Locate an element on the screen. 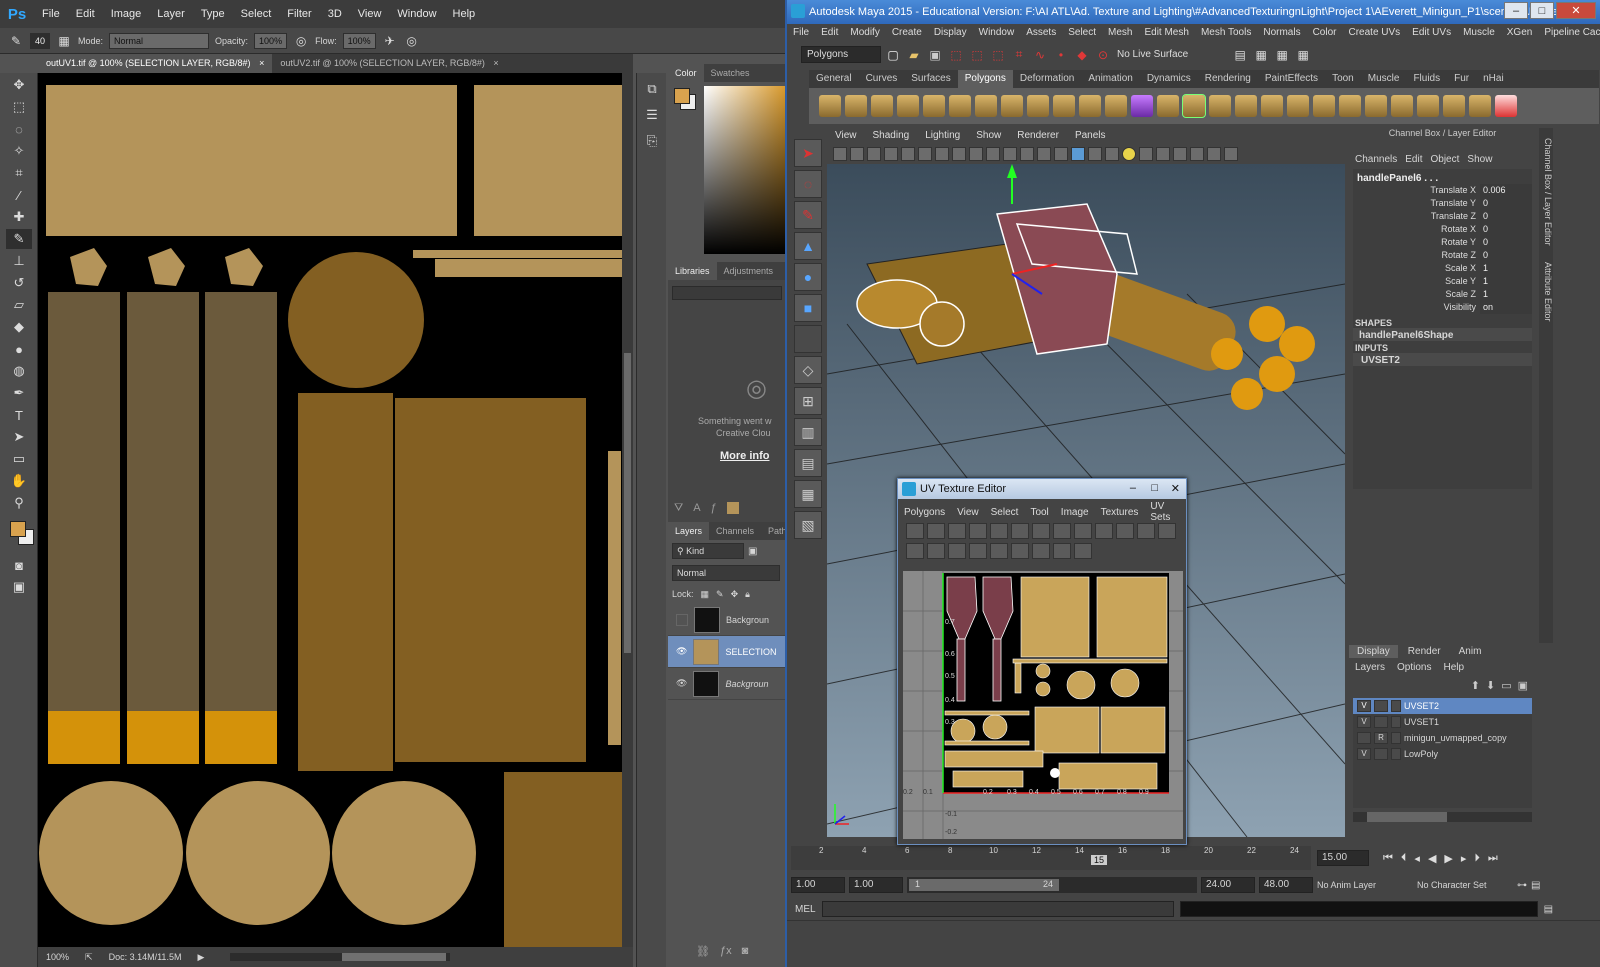  anim-layer-select: No Anim Layer is located at coordinates (1365, 885).